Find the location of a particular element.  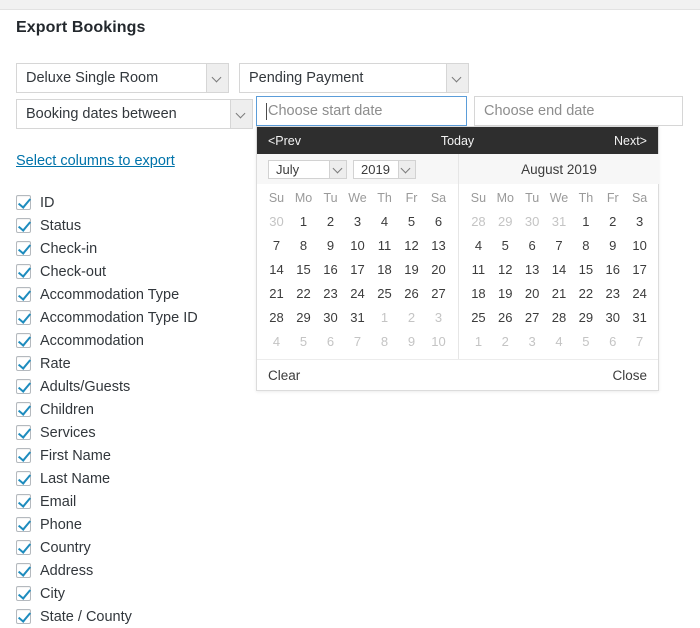

year-select: 2019 is located at coordinates (384, 169).